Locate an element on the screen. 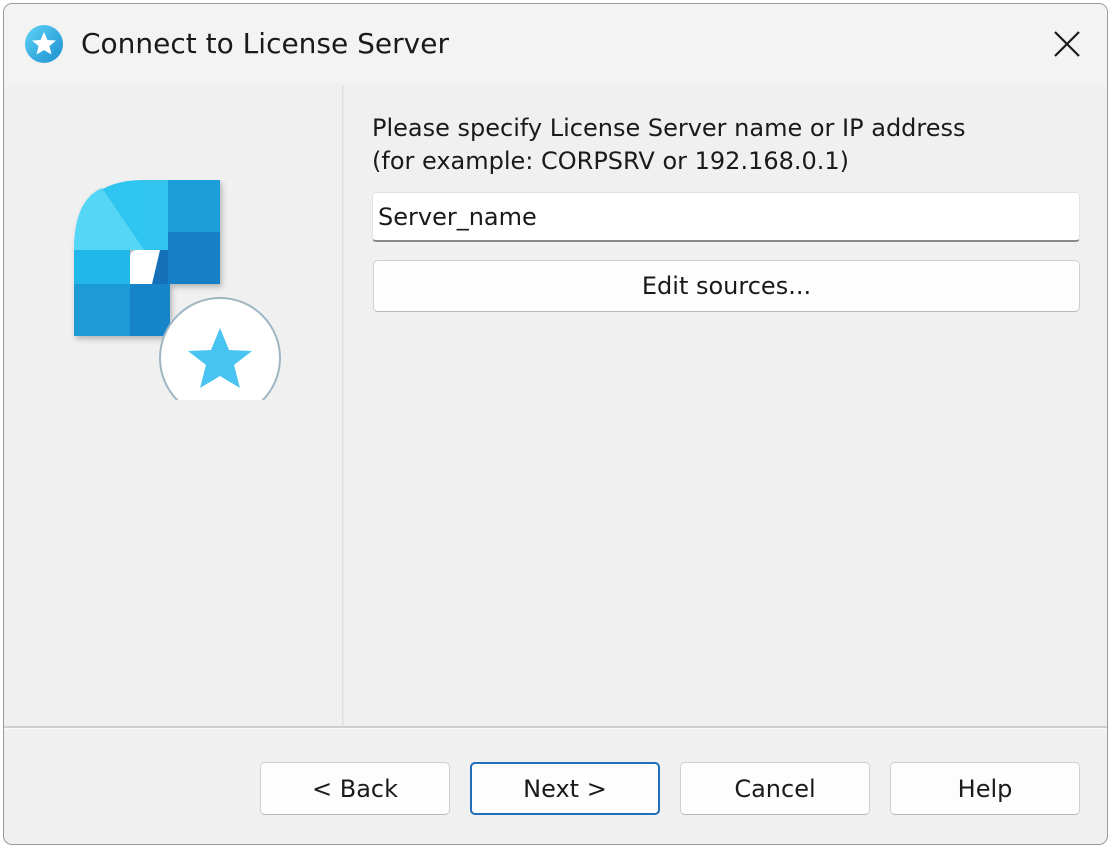 Image resolution: width=1113 pixels, height=849 pixels. license-server-logo-icon is located at coordinates (177, 290).